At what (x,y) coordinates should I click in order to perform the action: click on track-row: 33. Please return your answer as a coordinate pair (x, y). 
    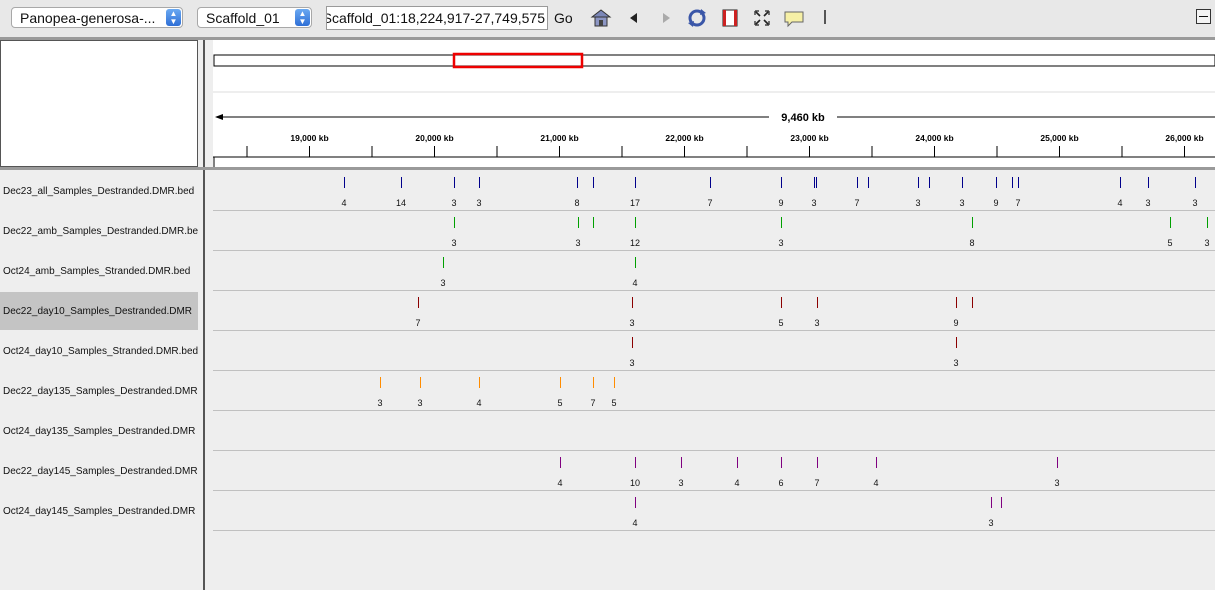
    Looking at the image, I should click on (714, 350).